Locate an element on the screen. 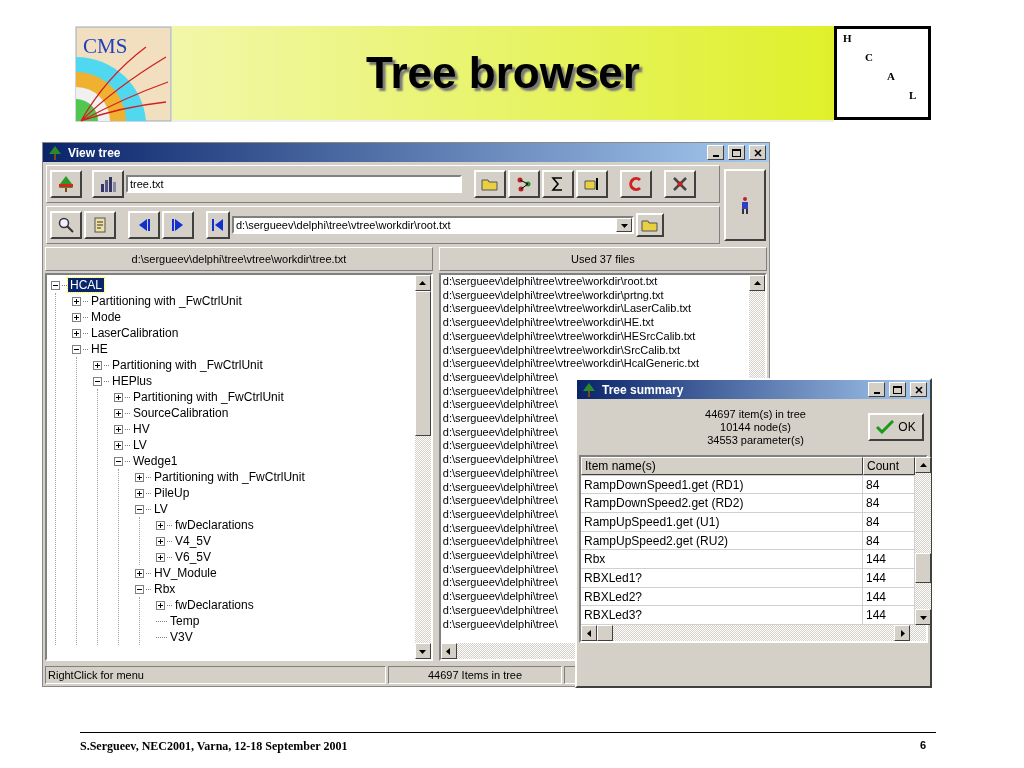 This screenshot has width=1024, height=768. file-name-field: tree.txt is located at coordinates (294, 184).